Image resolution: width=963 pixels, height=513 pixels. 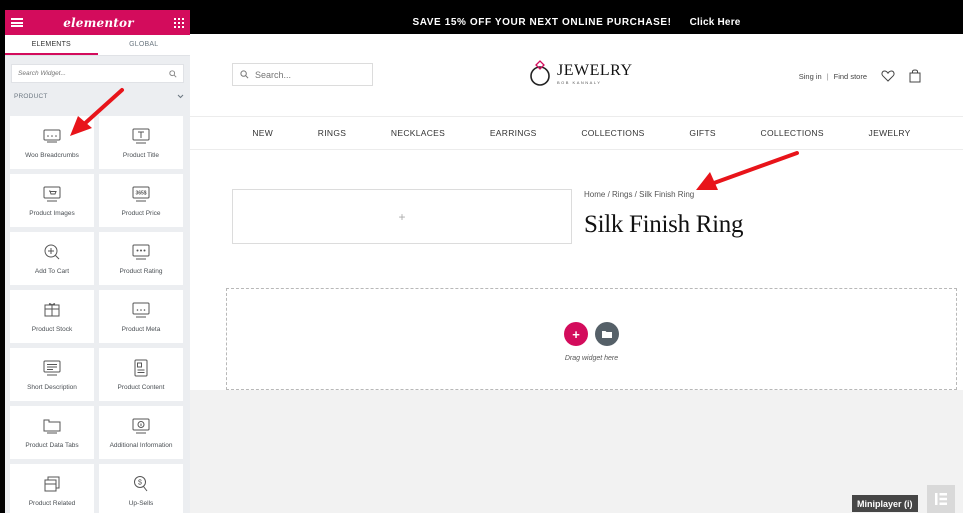 What do you see at coordinates (31, 96) in the screenshot?
I see `category-label: PRODUCT` at bounding box center [31, 96].